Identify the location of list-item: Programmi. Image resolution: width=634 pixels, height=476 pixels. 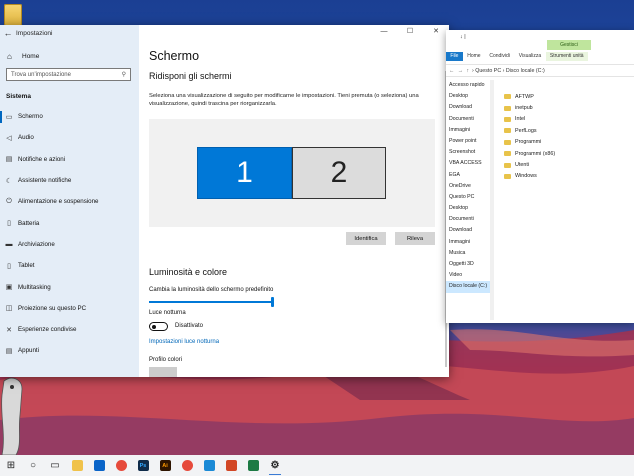
(529, 142).